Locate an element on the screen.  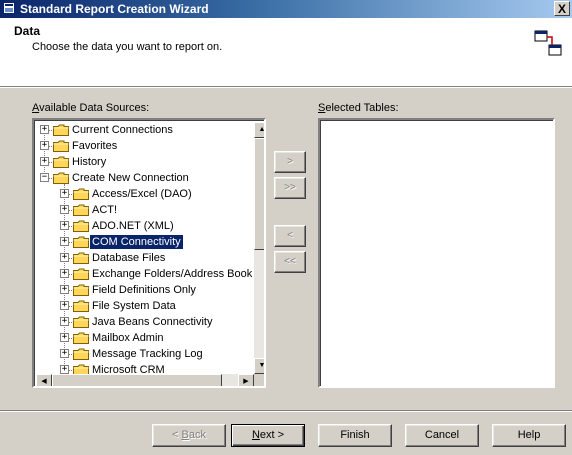
remove-all-tables-button: << is located at coordinates (290, 262).